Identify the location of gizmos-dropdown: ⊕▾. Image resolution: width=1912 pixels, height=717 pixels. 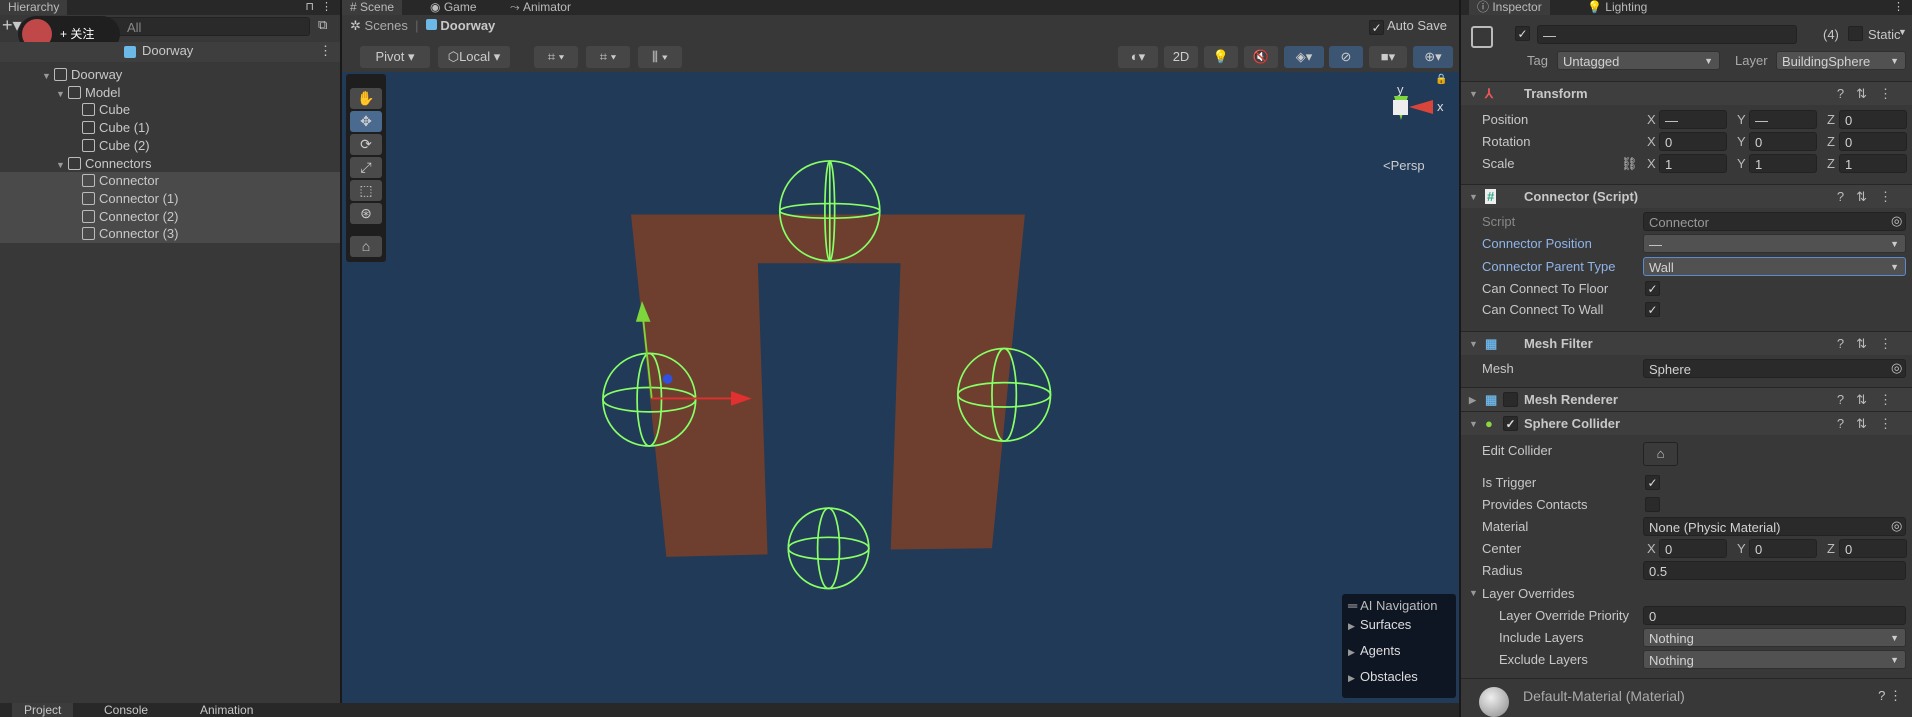
(1433, 57).